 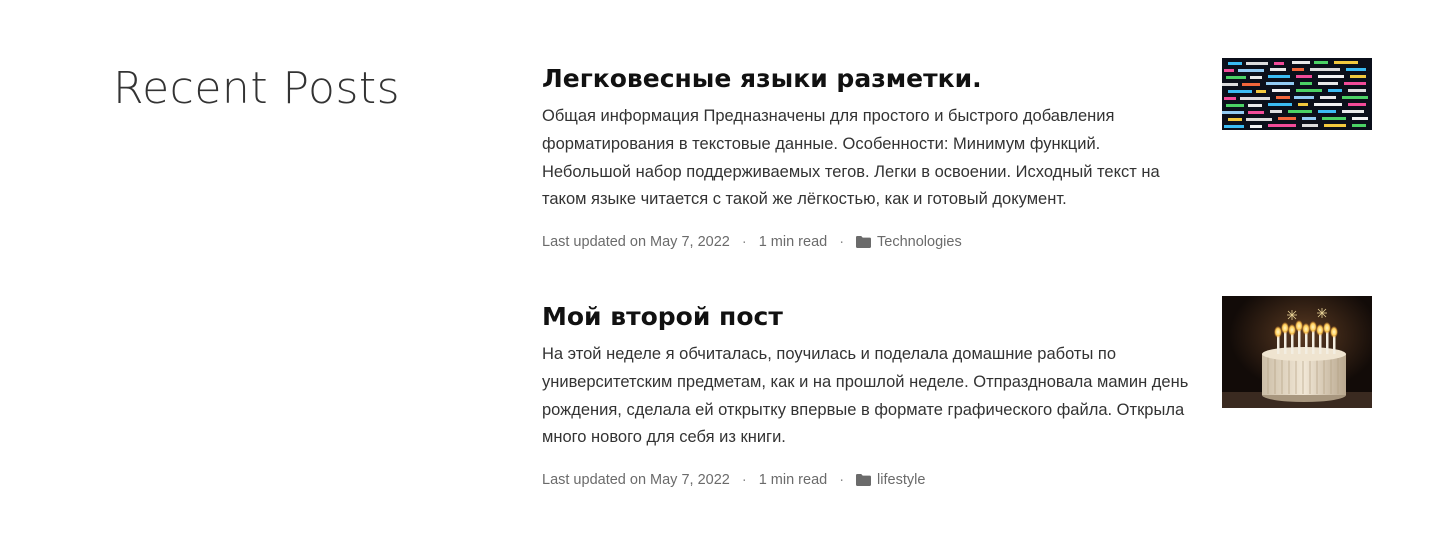 What do you see at coordinates (1297, 352) in the screenshot?
I see `post-thumbnail-birthday-cake` at bounding box center [1297, 352].